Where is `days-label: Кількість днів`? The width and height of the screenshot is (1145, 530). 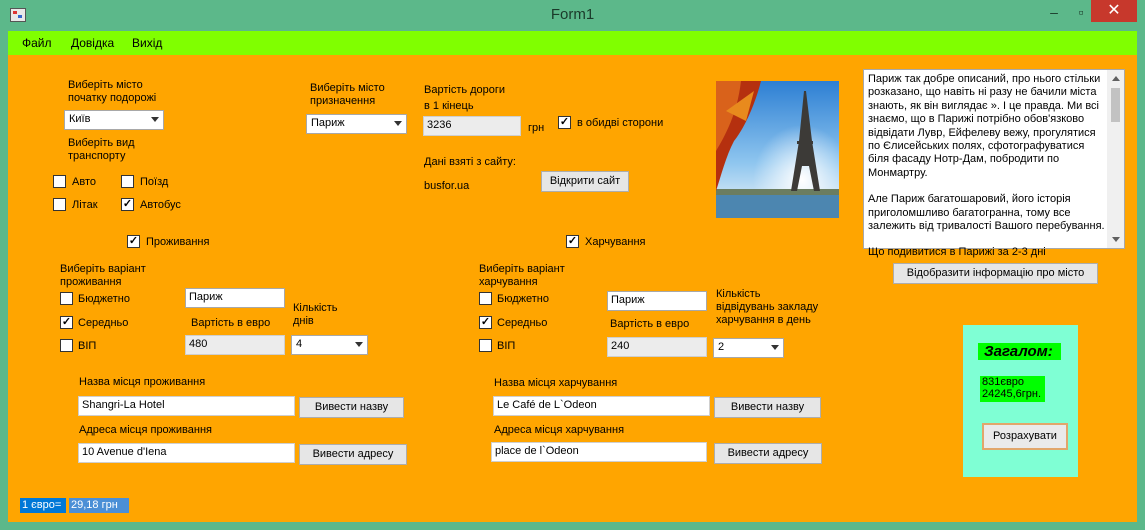
days-label: Кількість днів is located at coordinates (315, 314).